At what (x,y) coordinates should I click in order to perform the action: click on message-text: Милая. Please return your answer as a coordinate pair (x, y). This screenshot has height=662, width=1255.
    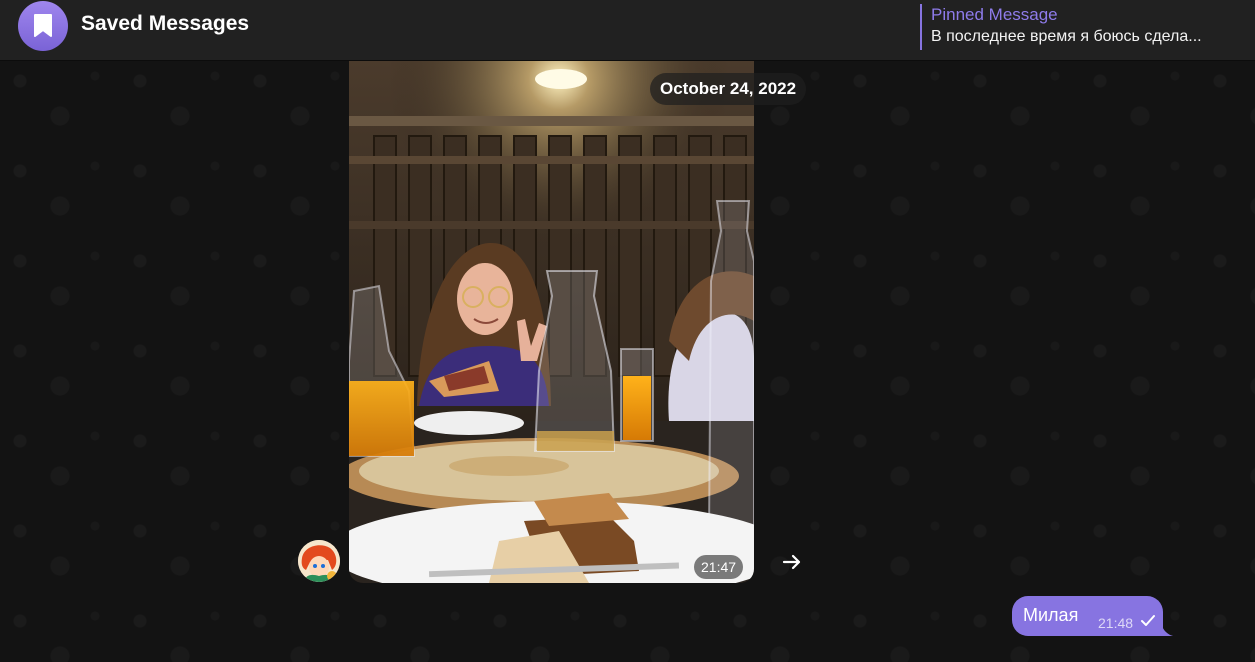
    Looking at the image, I should click on (1051, 615).